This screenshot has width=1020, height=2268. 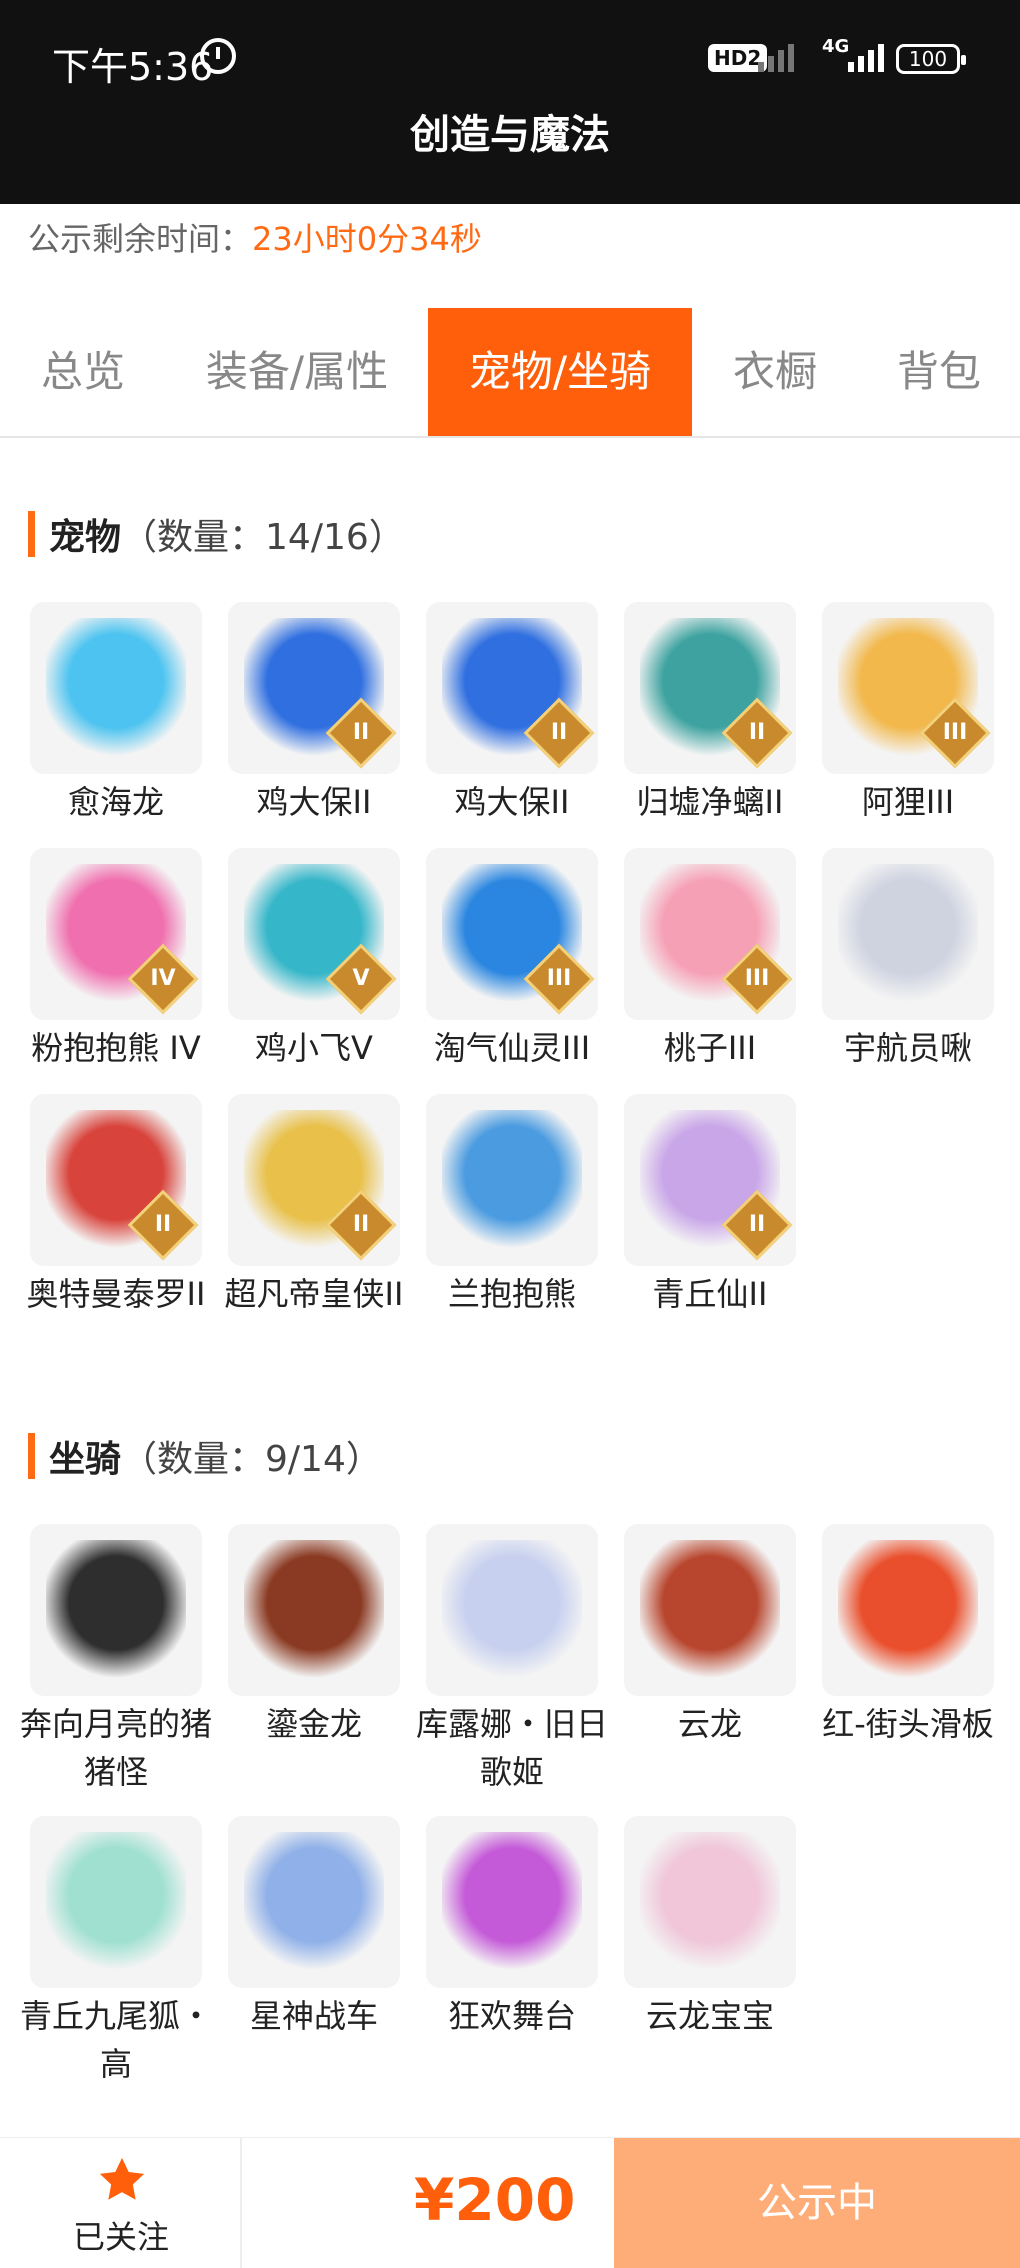 What do you see at coordinates (297, 372) in the screenshot?
I see `tab-equipment: 装备/属性` at bounding box center [297, 372].